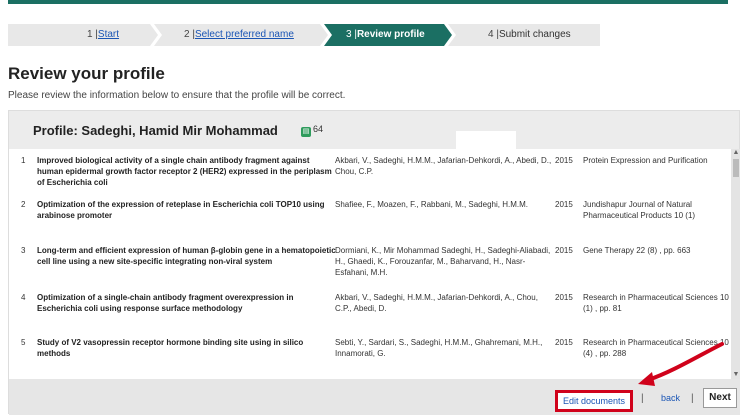 The image size is (740, 415). What do you see at coordinates (23, 297) in the screenshot?
I see `row-index: 4` at bounding box center [23, 297].